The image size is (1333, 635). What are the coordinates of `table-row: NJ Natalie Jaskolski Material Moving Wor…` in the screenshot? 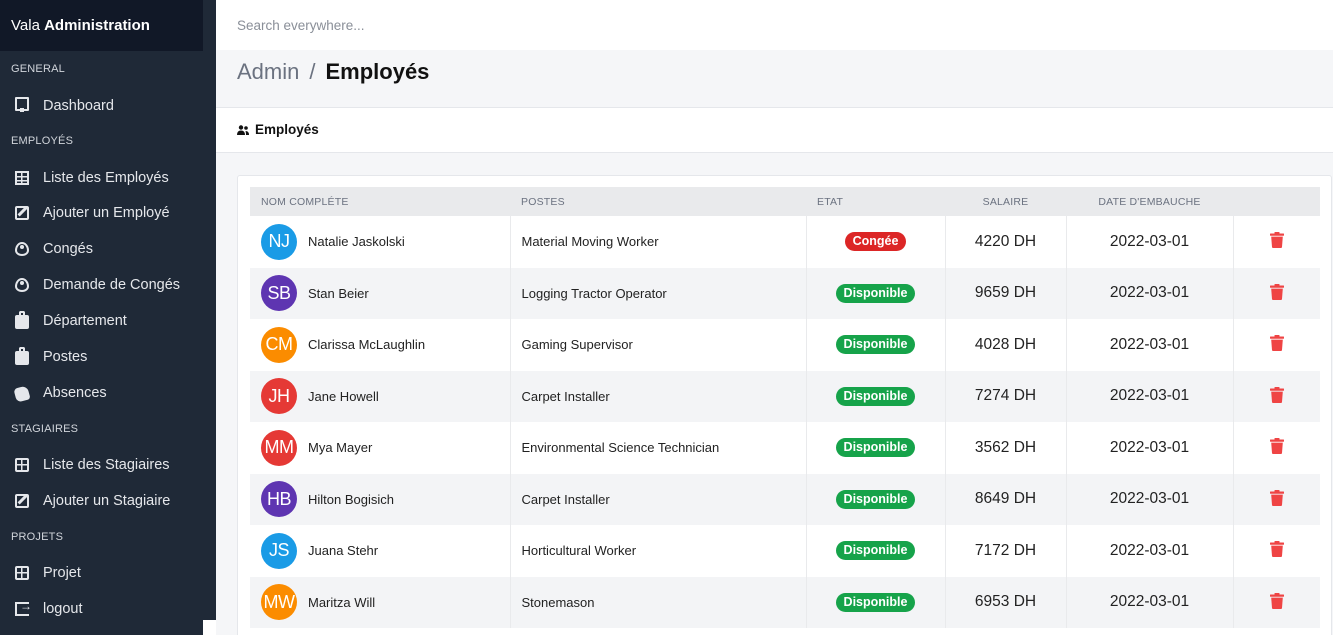 It's located at (785, 242).